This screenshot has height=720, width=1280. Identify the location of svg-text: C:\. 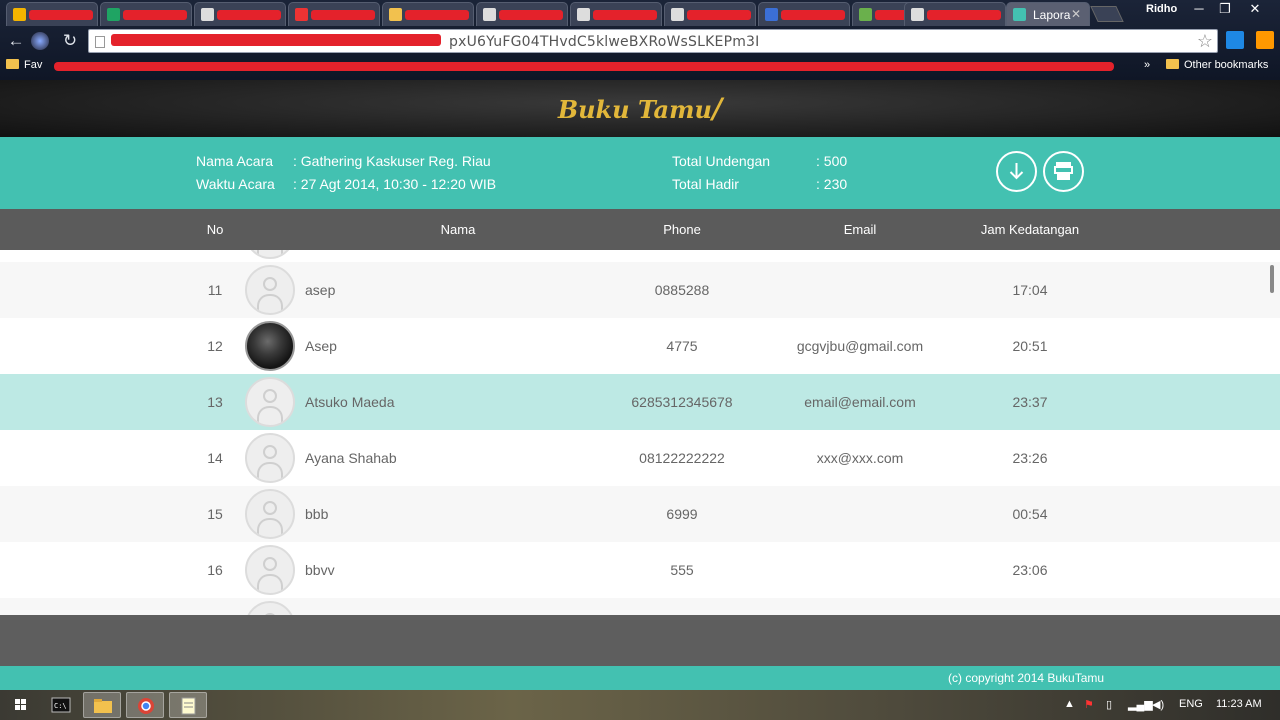
(60, 706).